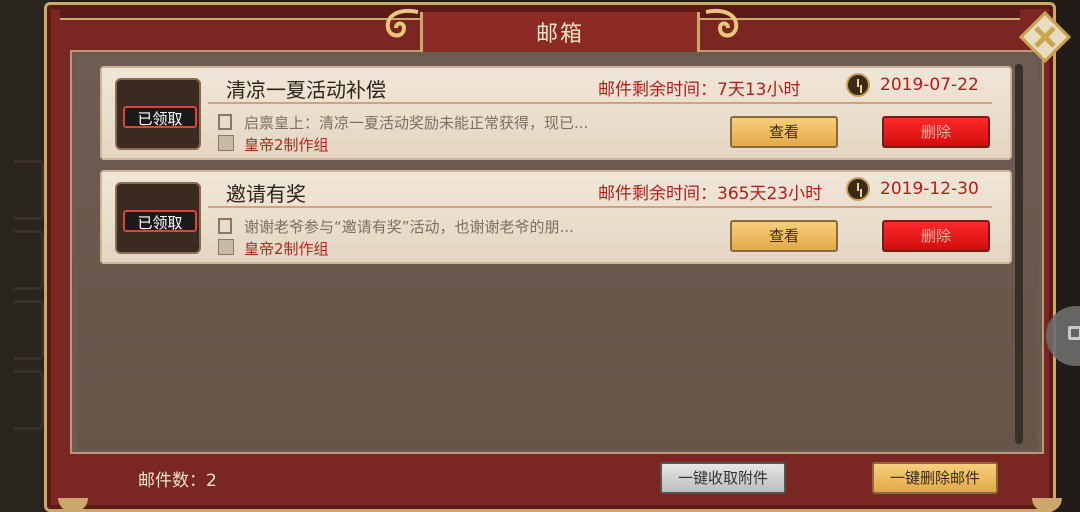  What do you see at coordinates (177, 481) in the screenshot?
I see `mail-count: 邮件数：2` at bounding box center [177, 481].